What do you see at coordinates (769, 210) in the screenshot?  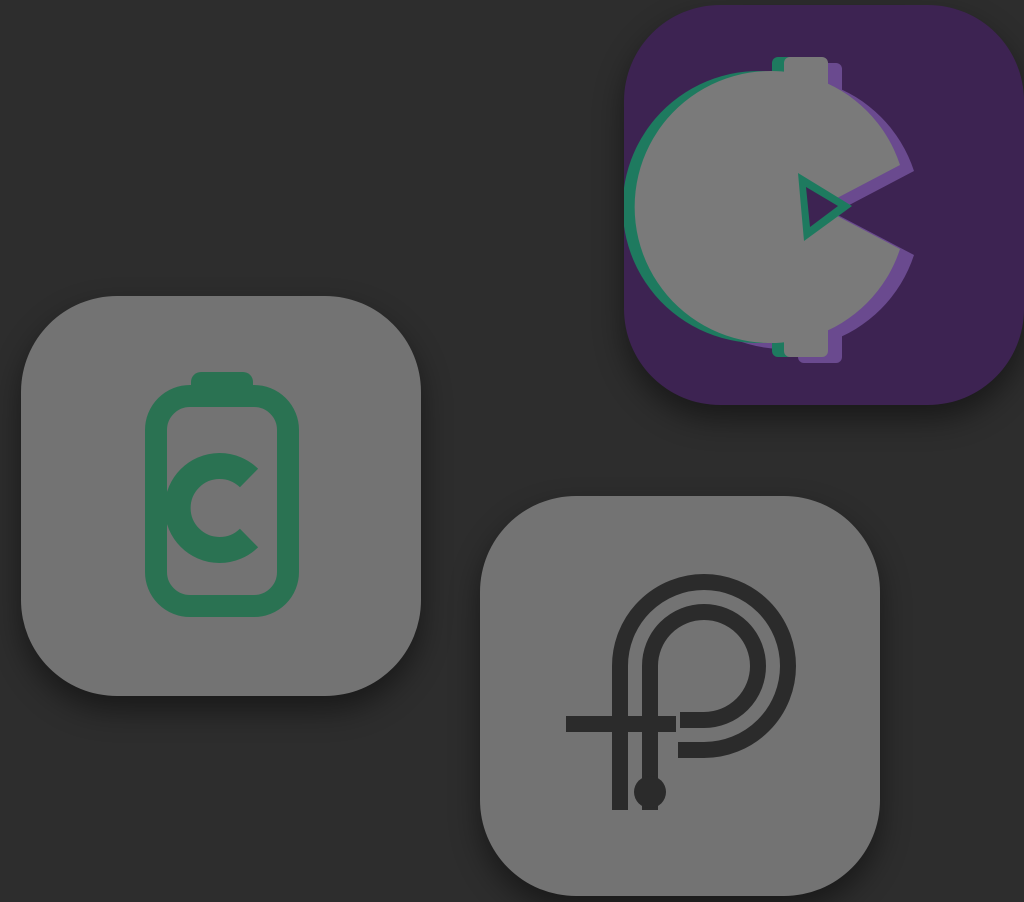 I see `cent-play-icon` at bounding box center [769, 210].